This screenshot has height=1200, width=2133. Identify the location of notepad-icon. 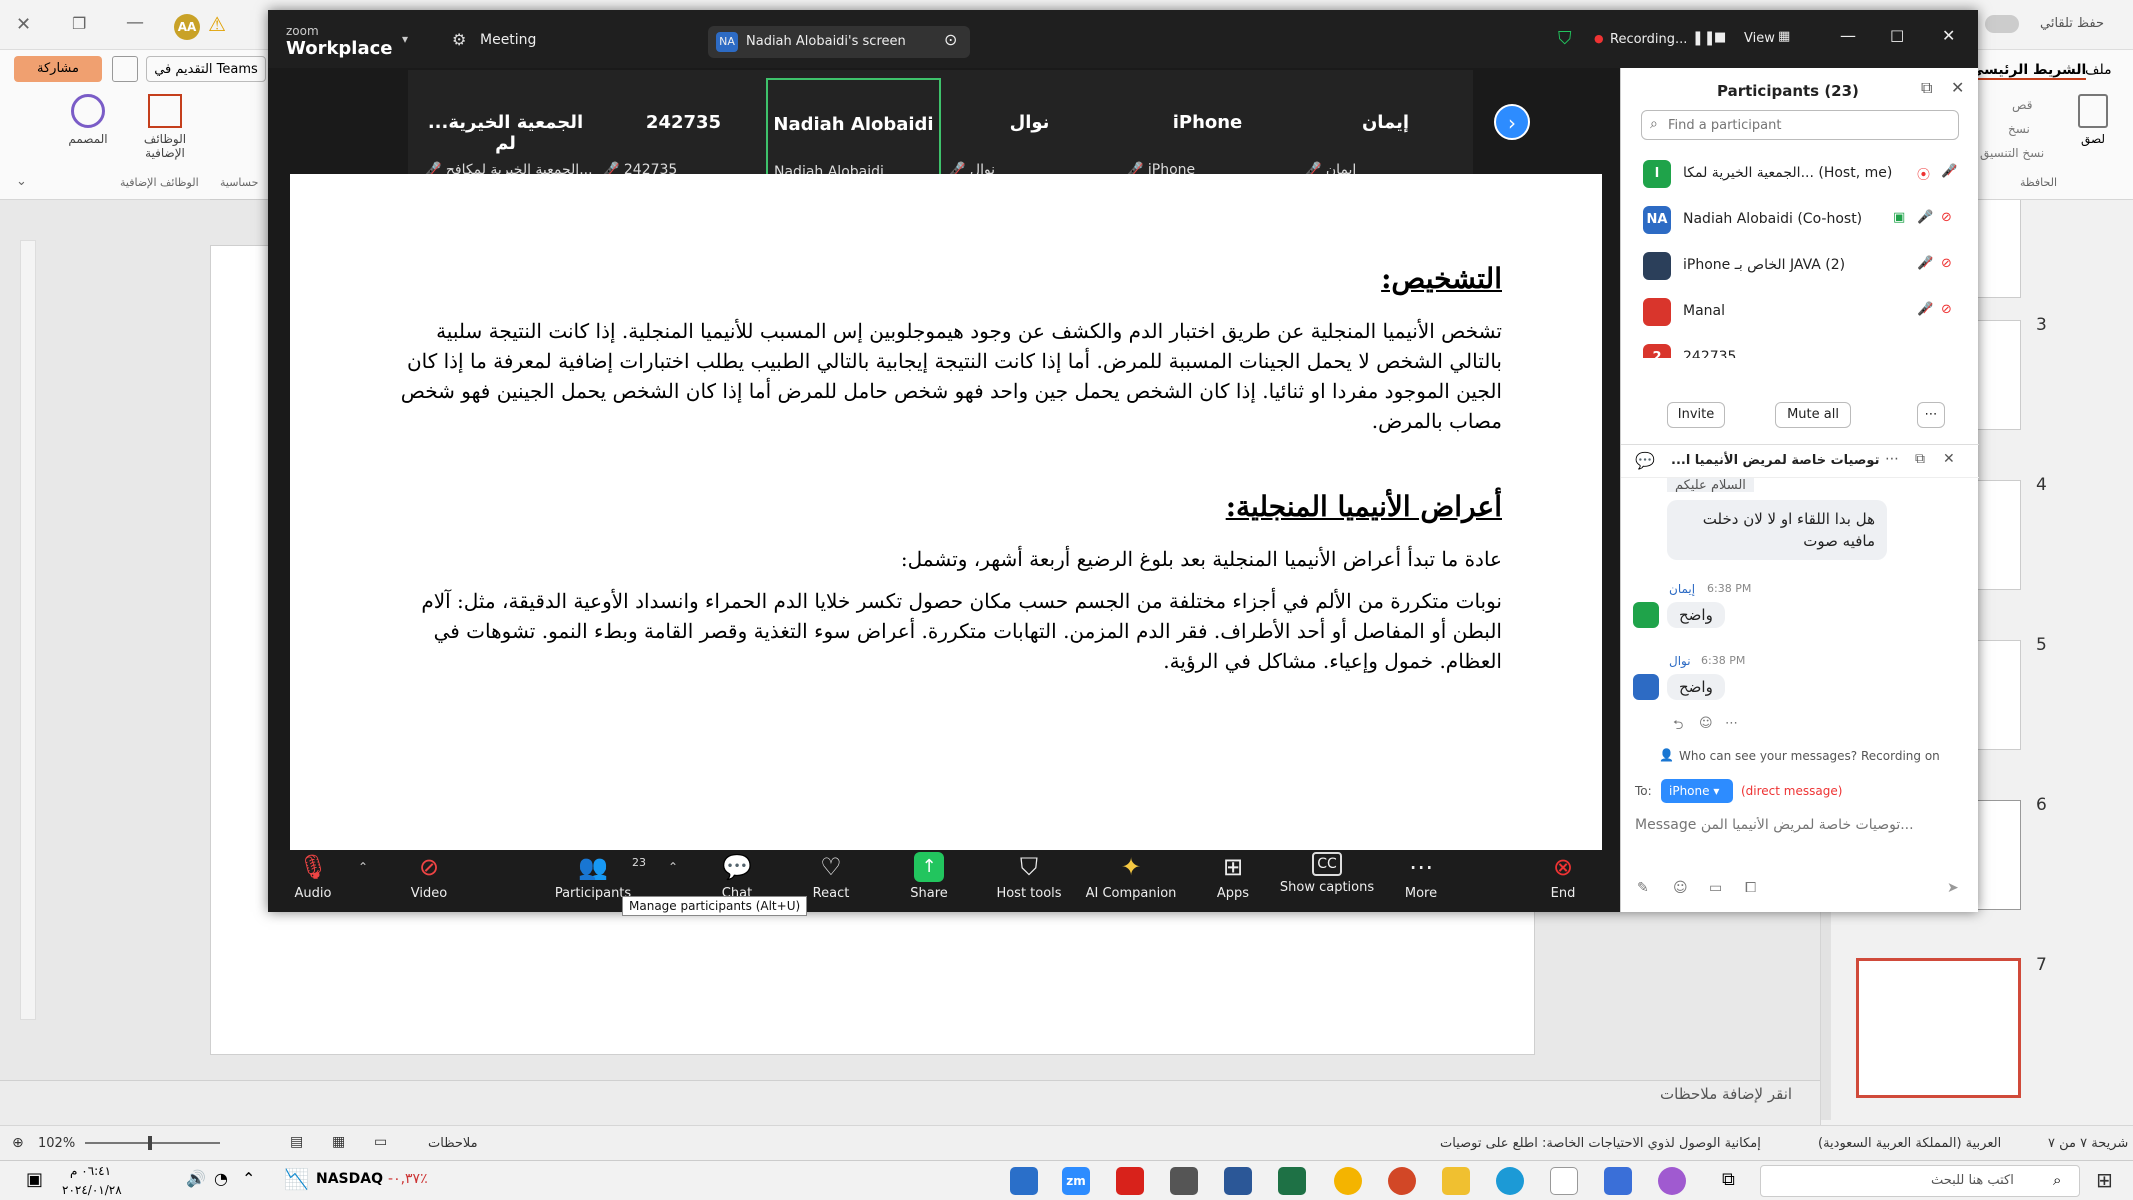
(1564, 1181).